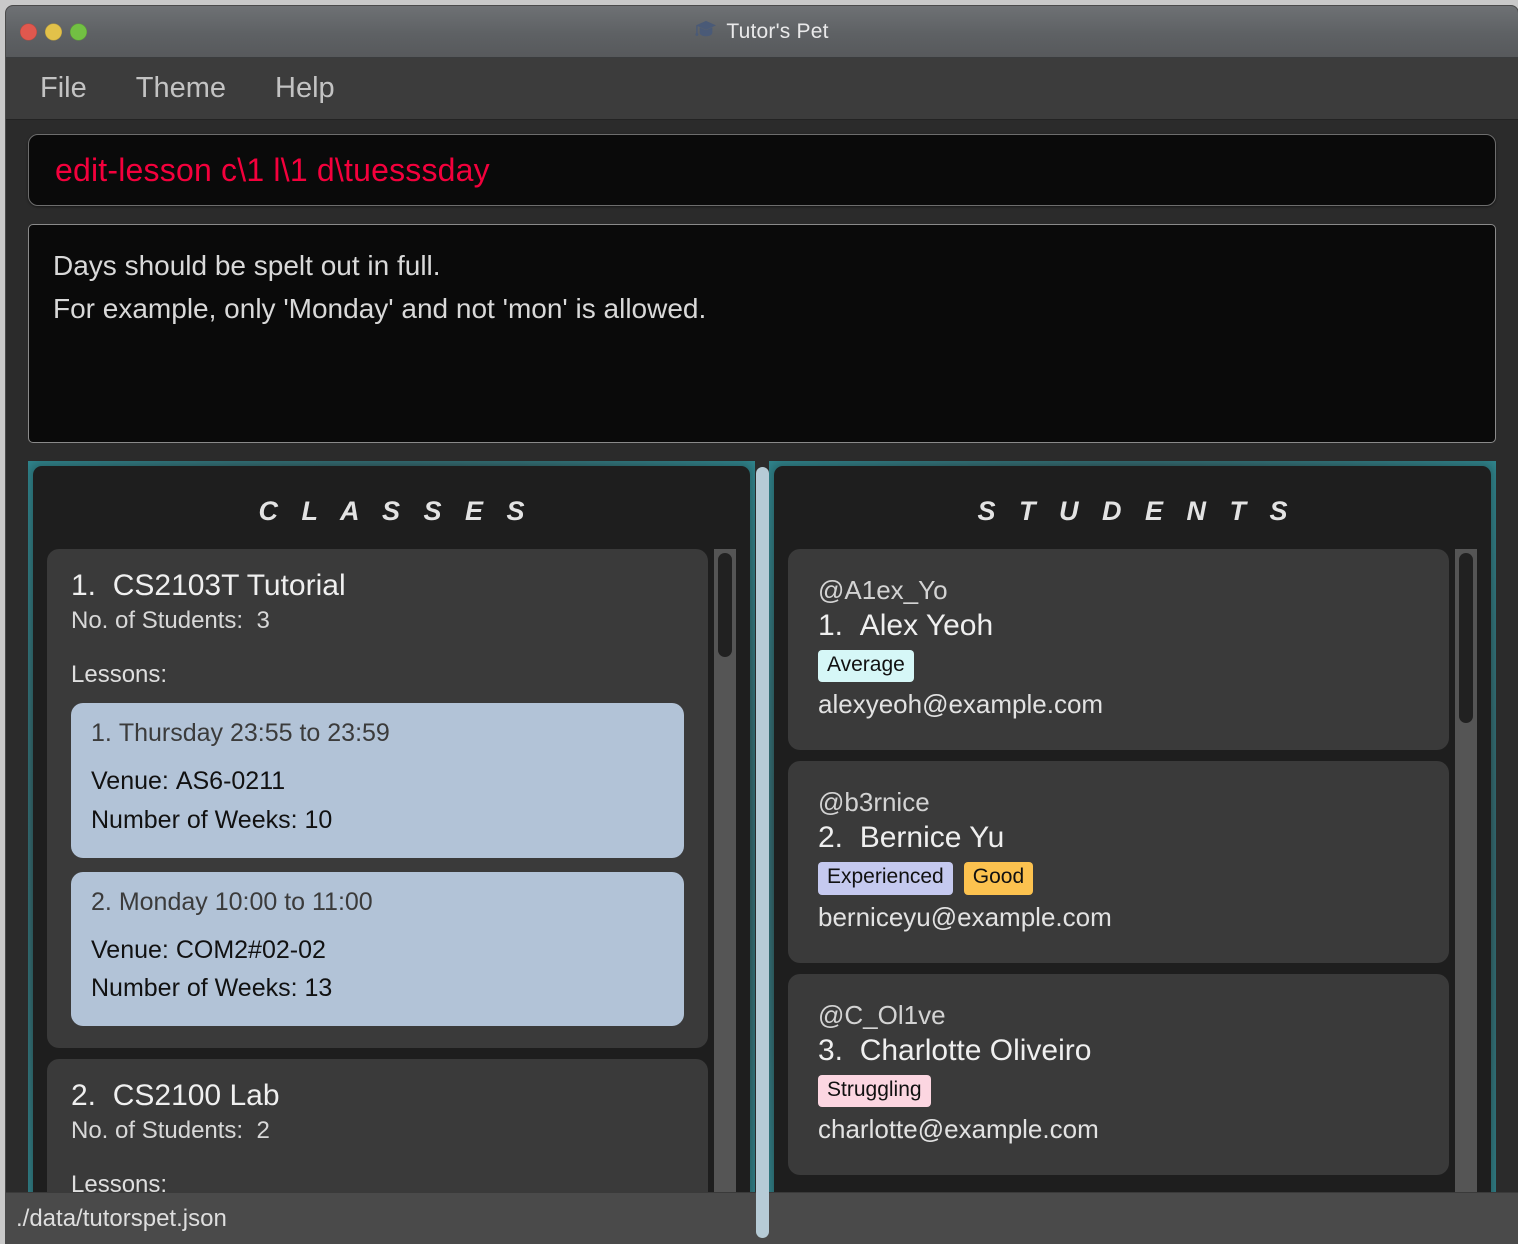 This screenshot has height=1244, width=1518. I want to click on student-email: berniceyu@example.com, so click(965, 916).